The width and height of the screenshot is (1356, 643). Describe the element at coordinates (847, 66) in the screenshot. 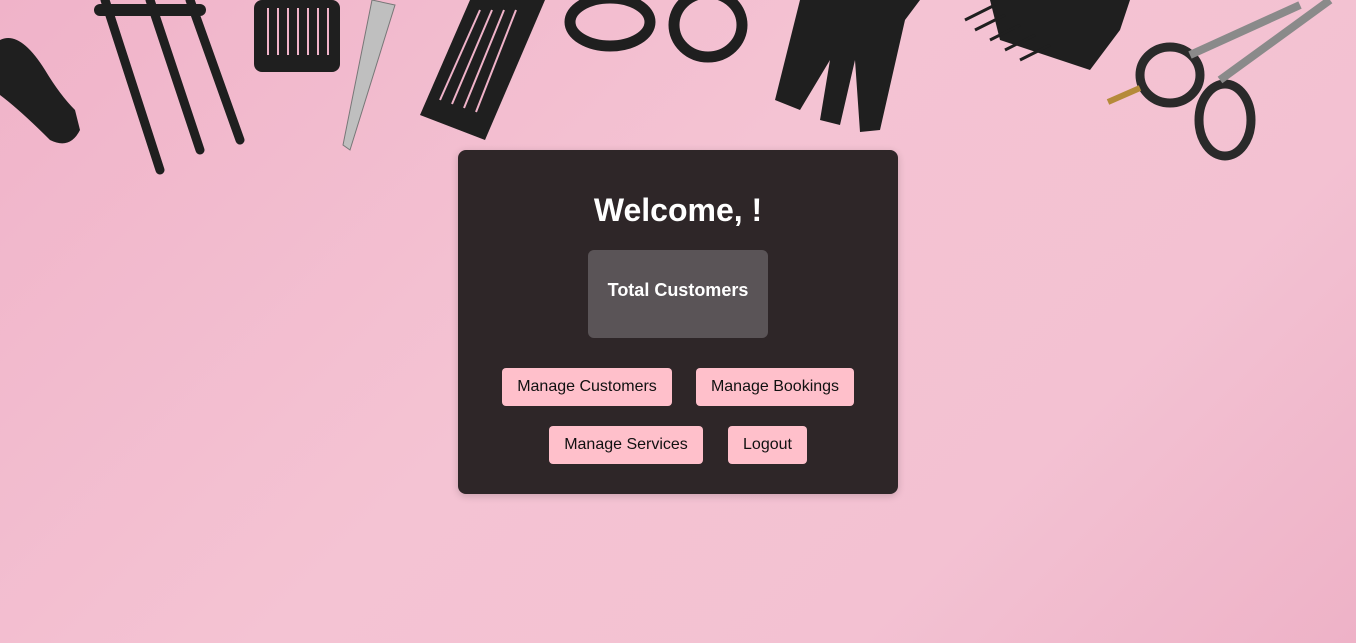

I see `wide-comb-icon` at that location.